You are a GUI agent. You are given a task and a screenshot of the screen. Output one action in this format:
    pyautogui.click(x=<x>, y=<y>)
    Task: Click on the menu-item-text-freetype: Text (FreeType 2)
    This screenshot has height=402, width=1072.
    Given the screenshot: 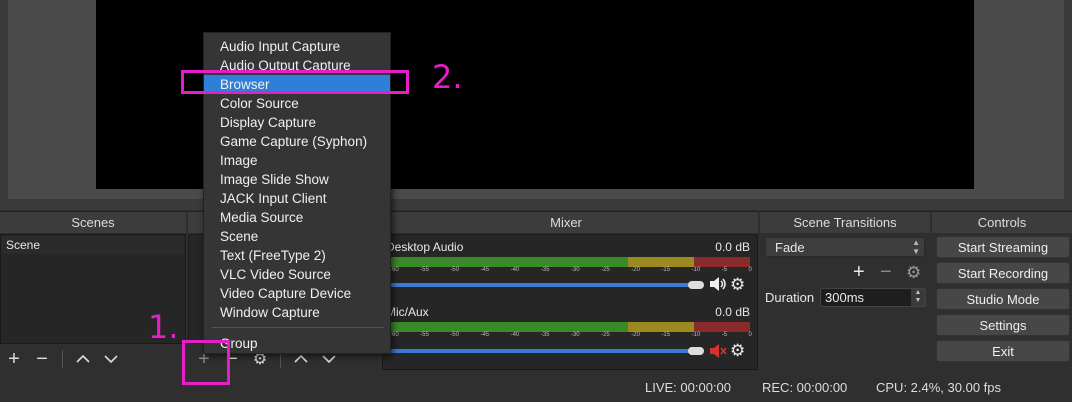 What is the action you would take?
    pyautogui.click(x=297, y=255)
    